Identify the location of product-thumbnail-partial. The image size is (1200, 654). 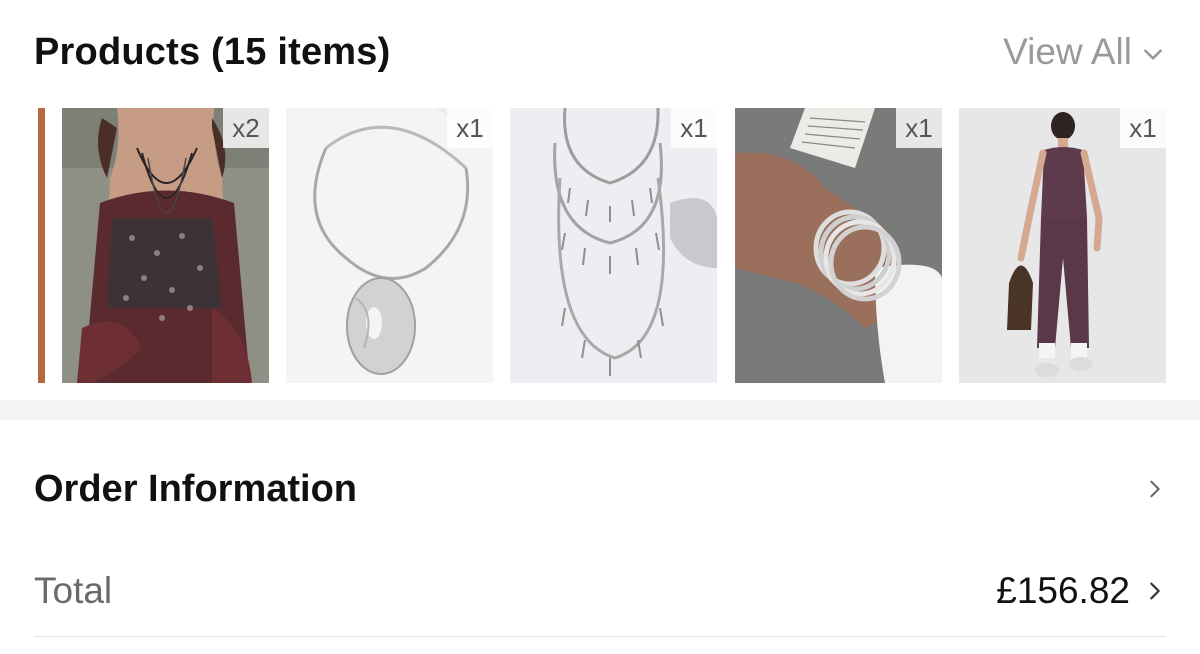
(39, 245).